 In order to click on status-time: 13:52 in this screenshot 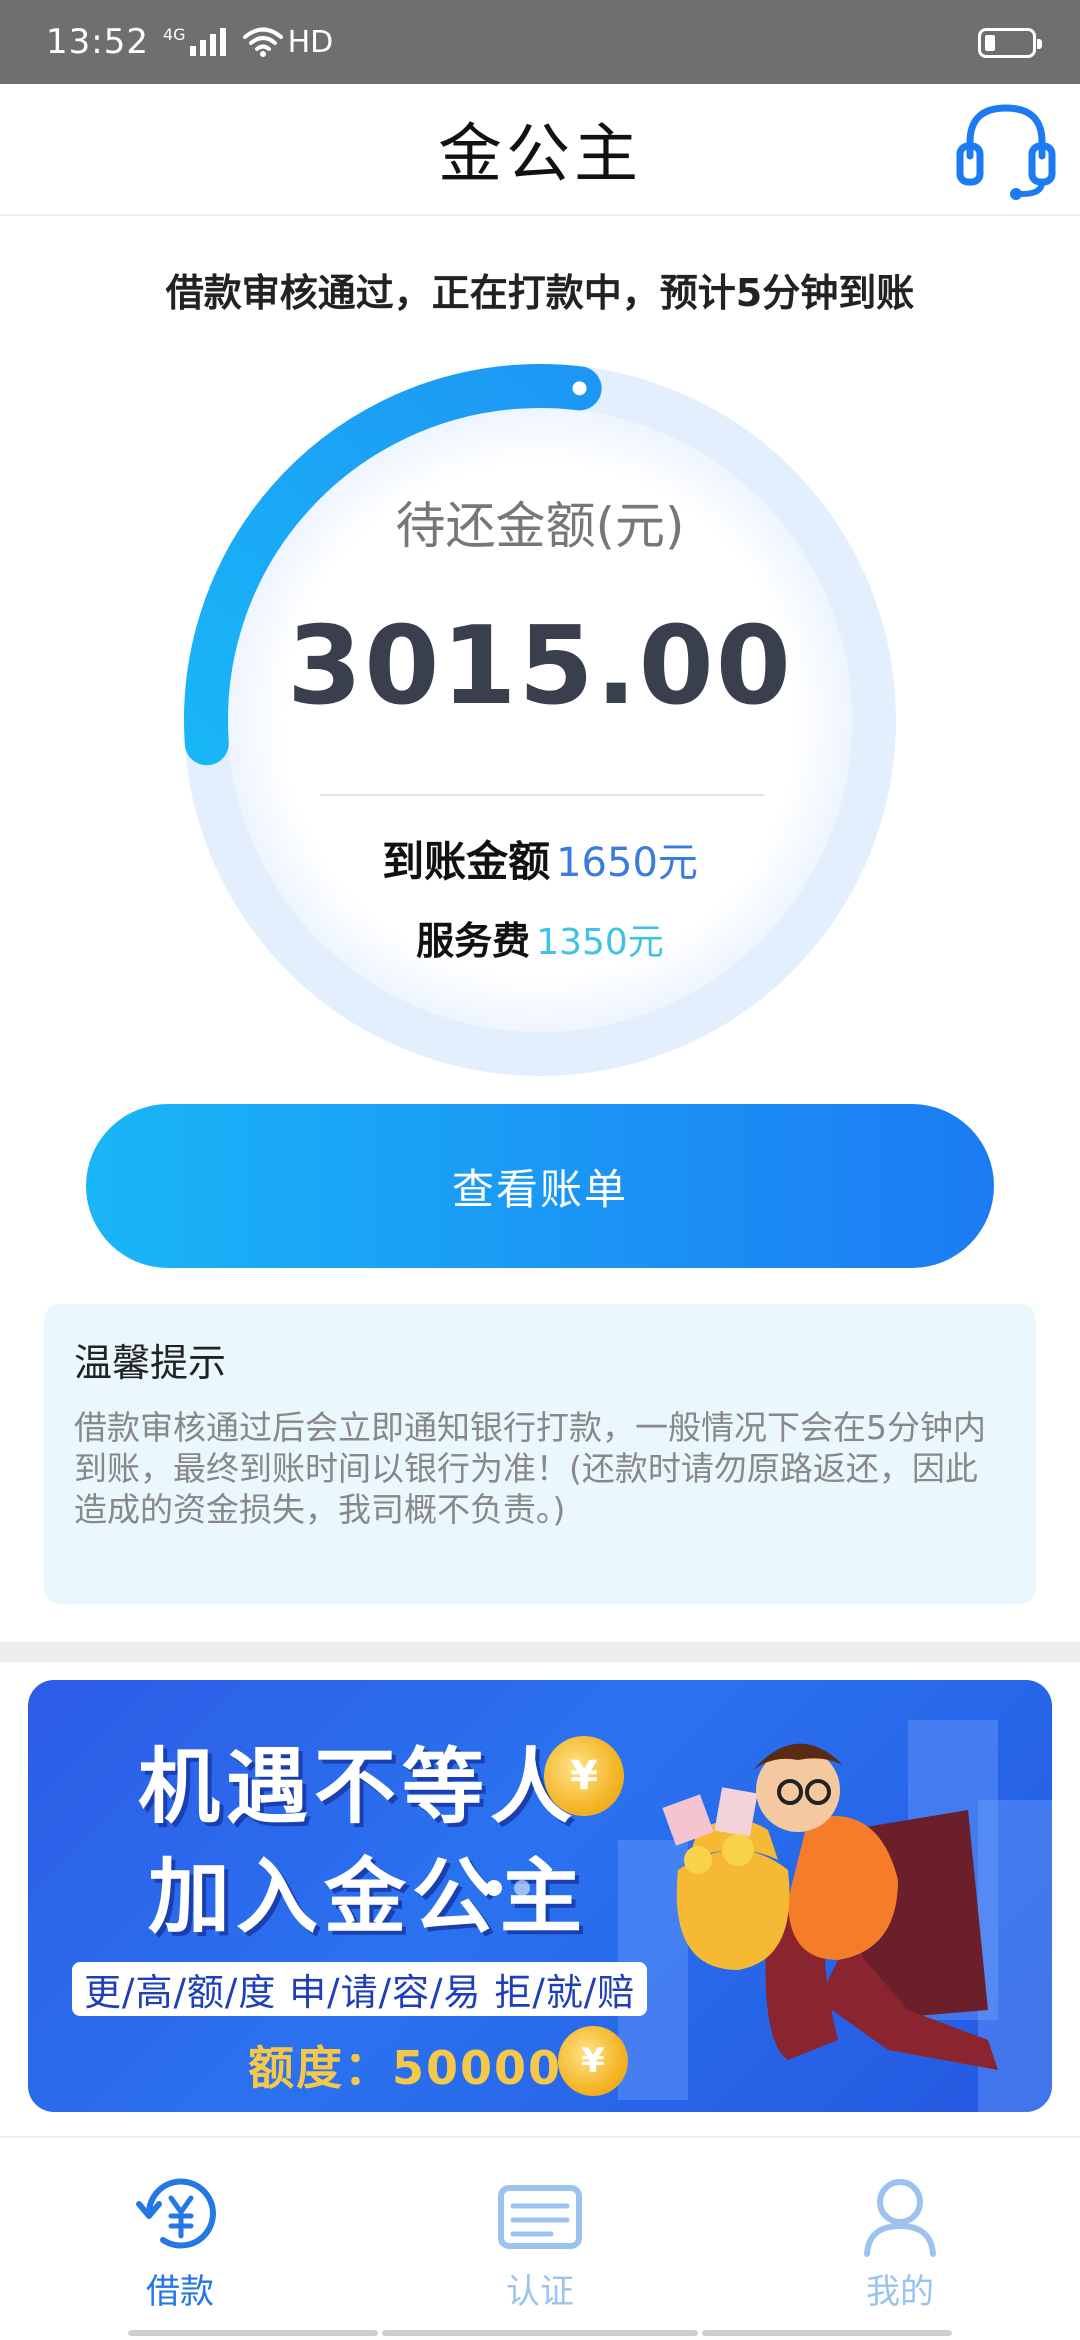, I will do `click(97, 42)`.